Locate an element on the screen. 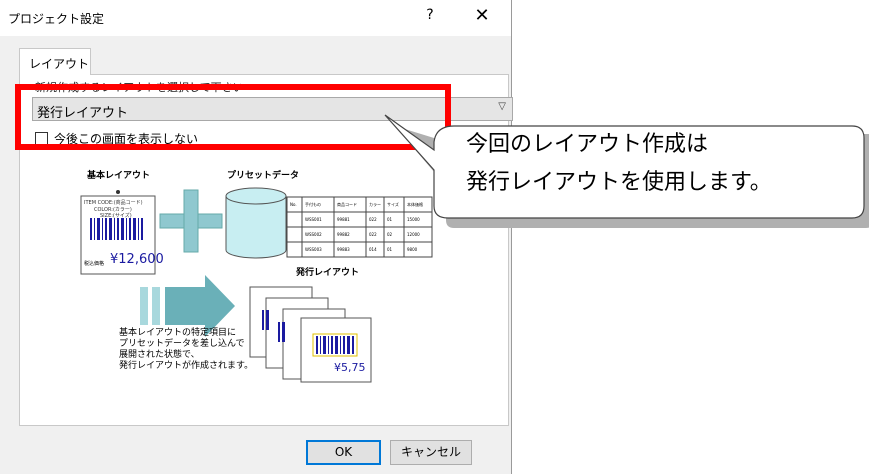 This screenshot has width=869, height=474. callout-line-1: 今回のレイアウト作成は is located at coordinates (587, 144).